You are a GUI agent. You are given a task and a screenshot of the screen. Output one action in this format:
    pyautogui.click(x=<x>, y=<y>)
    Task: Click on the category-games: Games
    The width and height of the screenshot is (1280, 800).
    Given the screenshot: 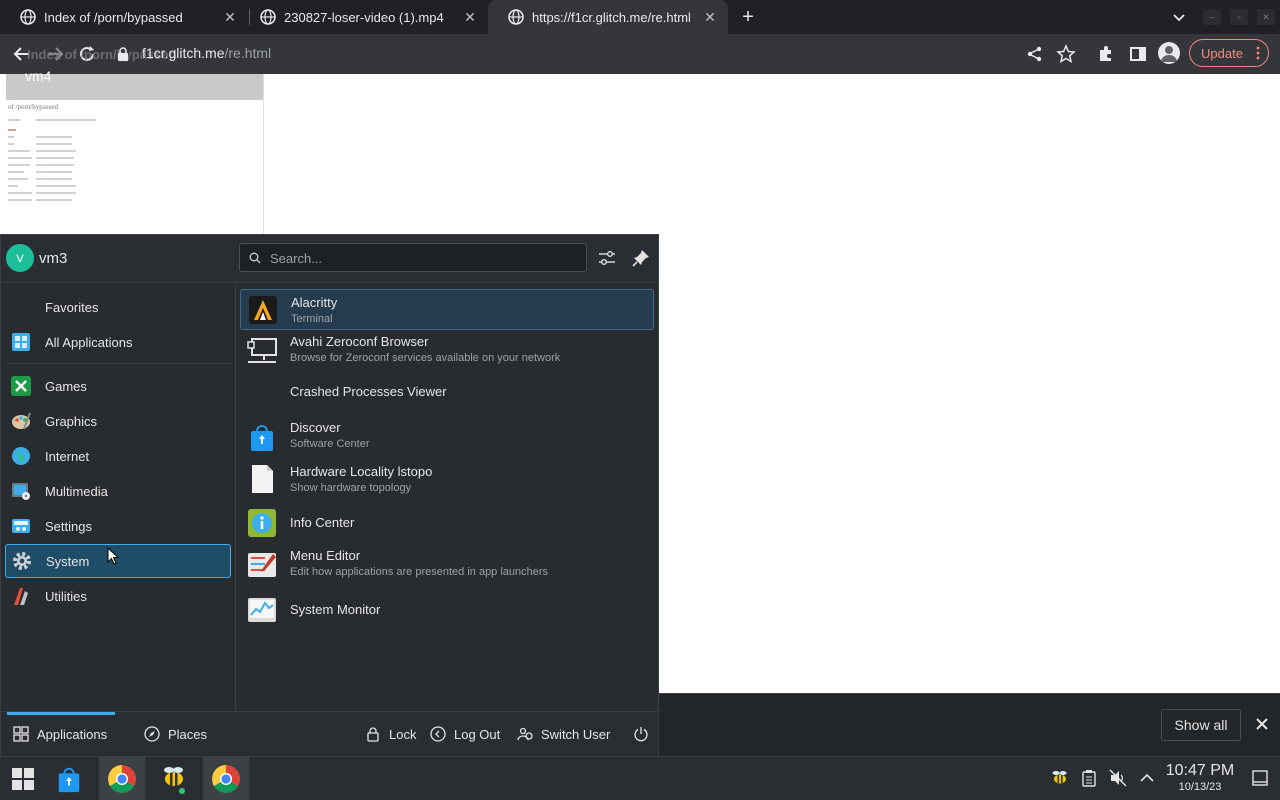 What is the action you would take?
    pyautogui.click(x=118, y=386)
    